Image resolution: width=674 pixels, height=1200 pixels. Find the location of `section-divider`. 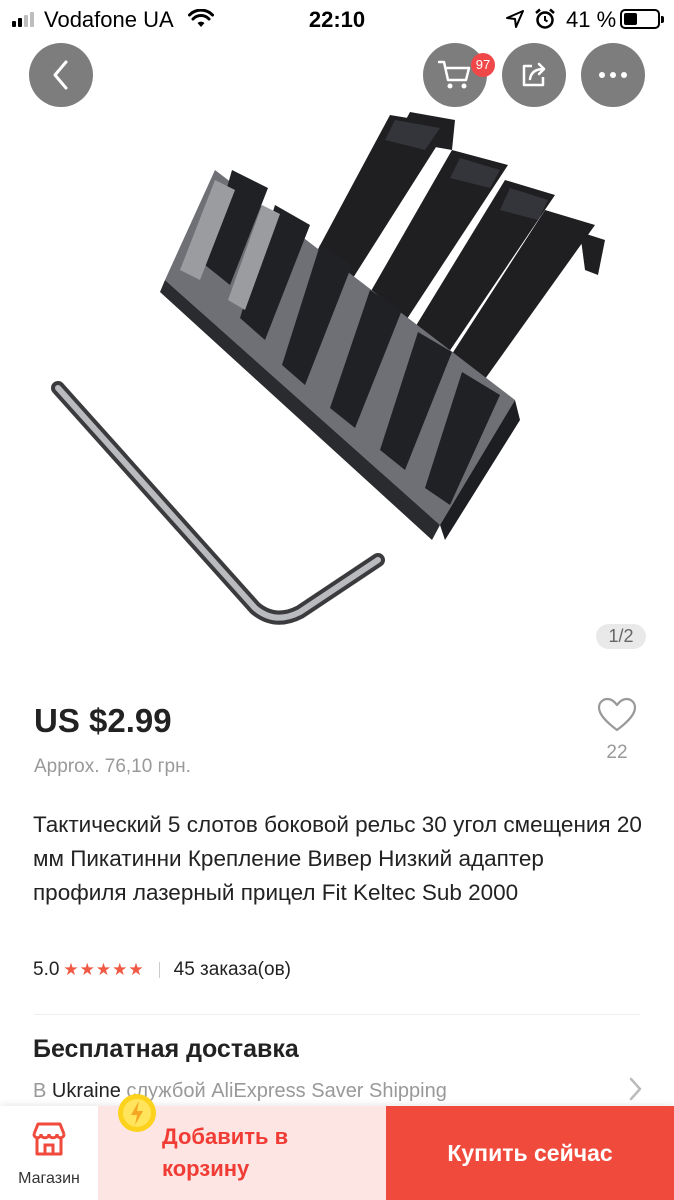

section-divider is located at coordinates (337, 1014).